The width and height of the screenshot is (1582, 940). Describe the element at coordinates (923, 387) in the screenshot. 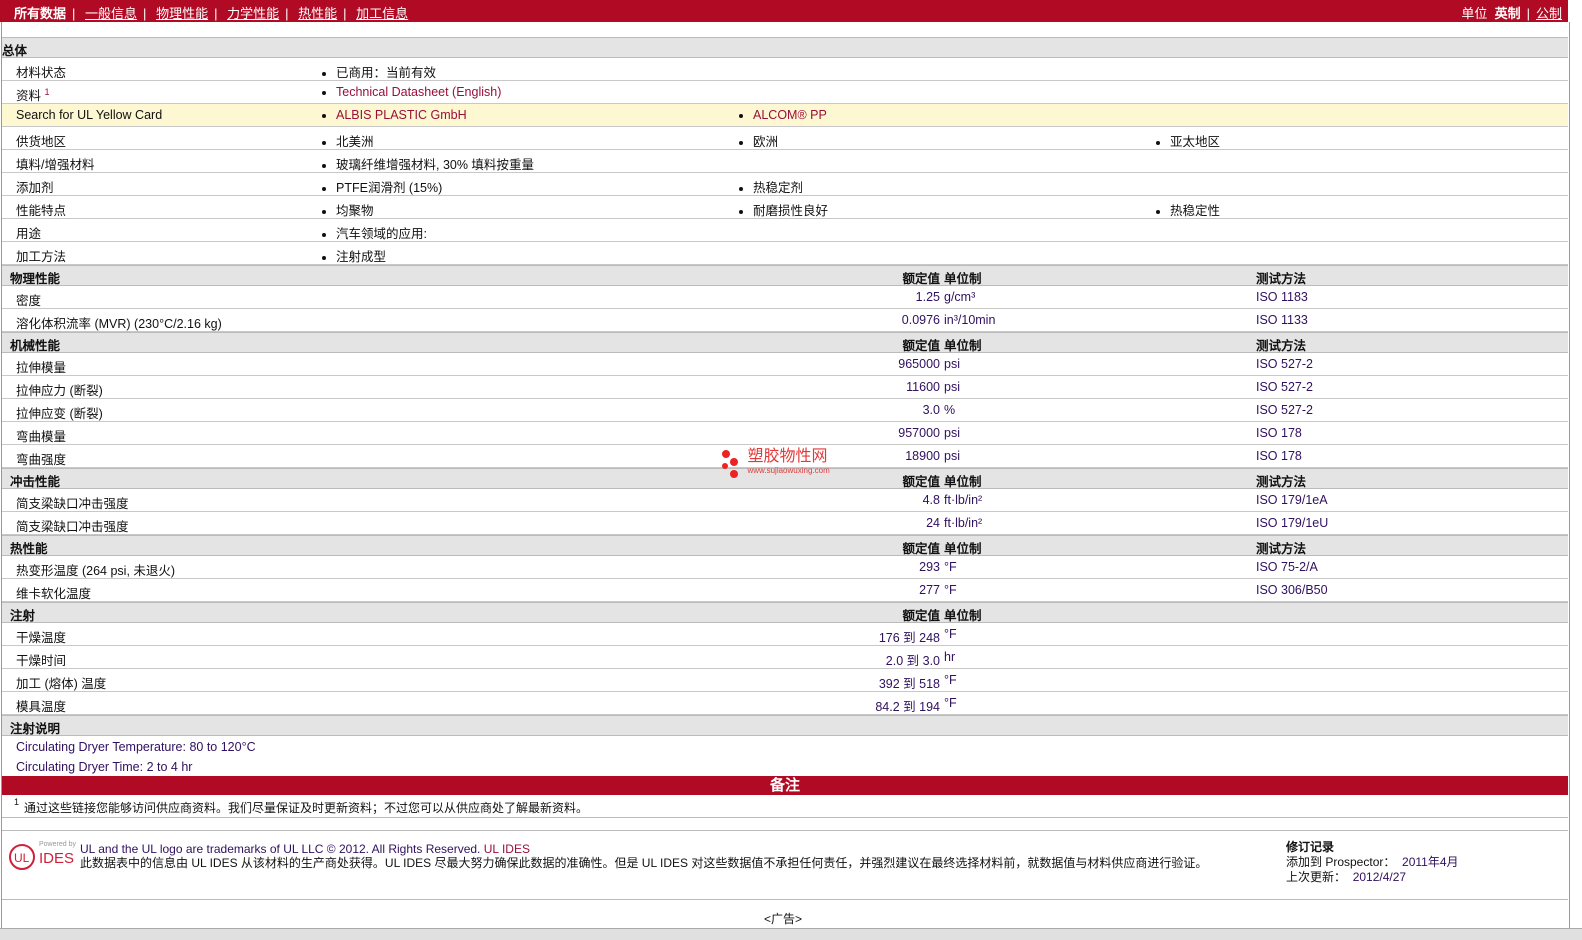

I see `property-value: 11600` at that location.